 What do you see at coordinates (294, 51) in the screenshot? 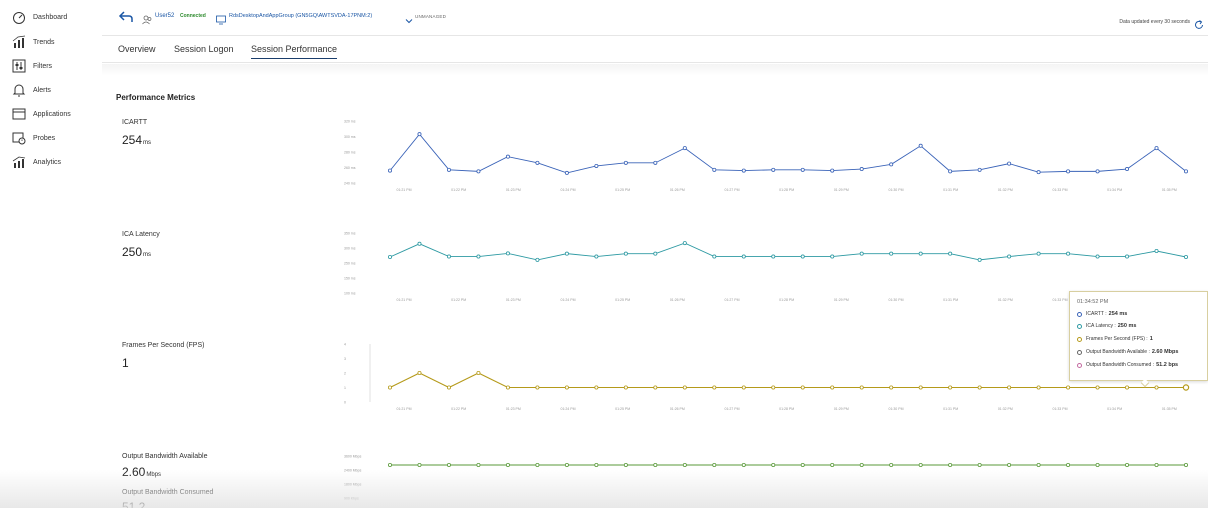
I see `tab-session-performance: Session Performance` at bounding box center [294, 51].